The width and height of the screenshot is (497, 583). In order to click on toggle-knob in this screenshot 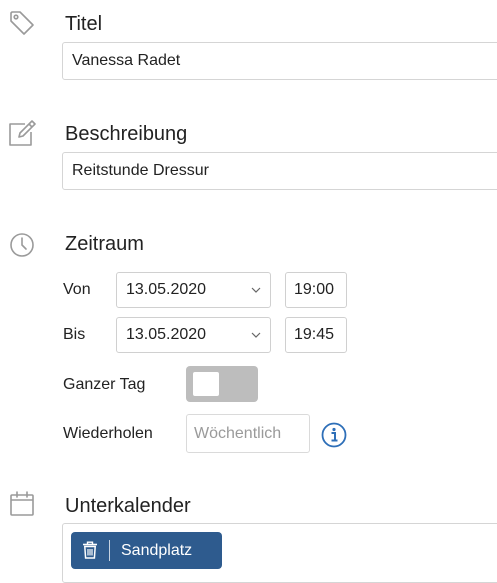, I will do `click(206, 384)`.